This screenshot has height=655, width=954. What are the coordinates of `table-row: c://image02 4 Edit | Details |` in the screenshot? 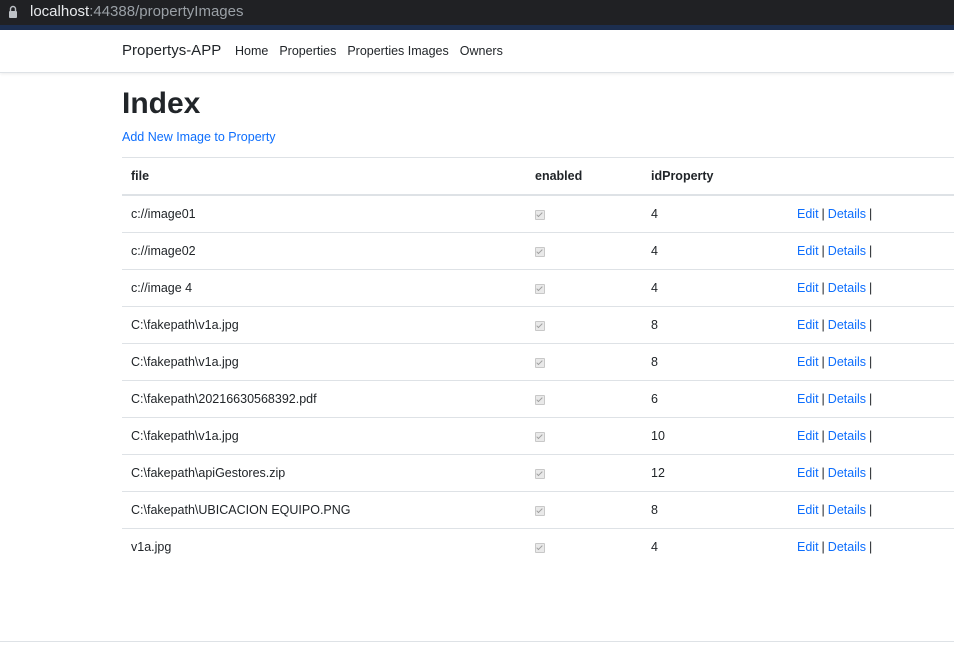 It's located at (538, 251).